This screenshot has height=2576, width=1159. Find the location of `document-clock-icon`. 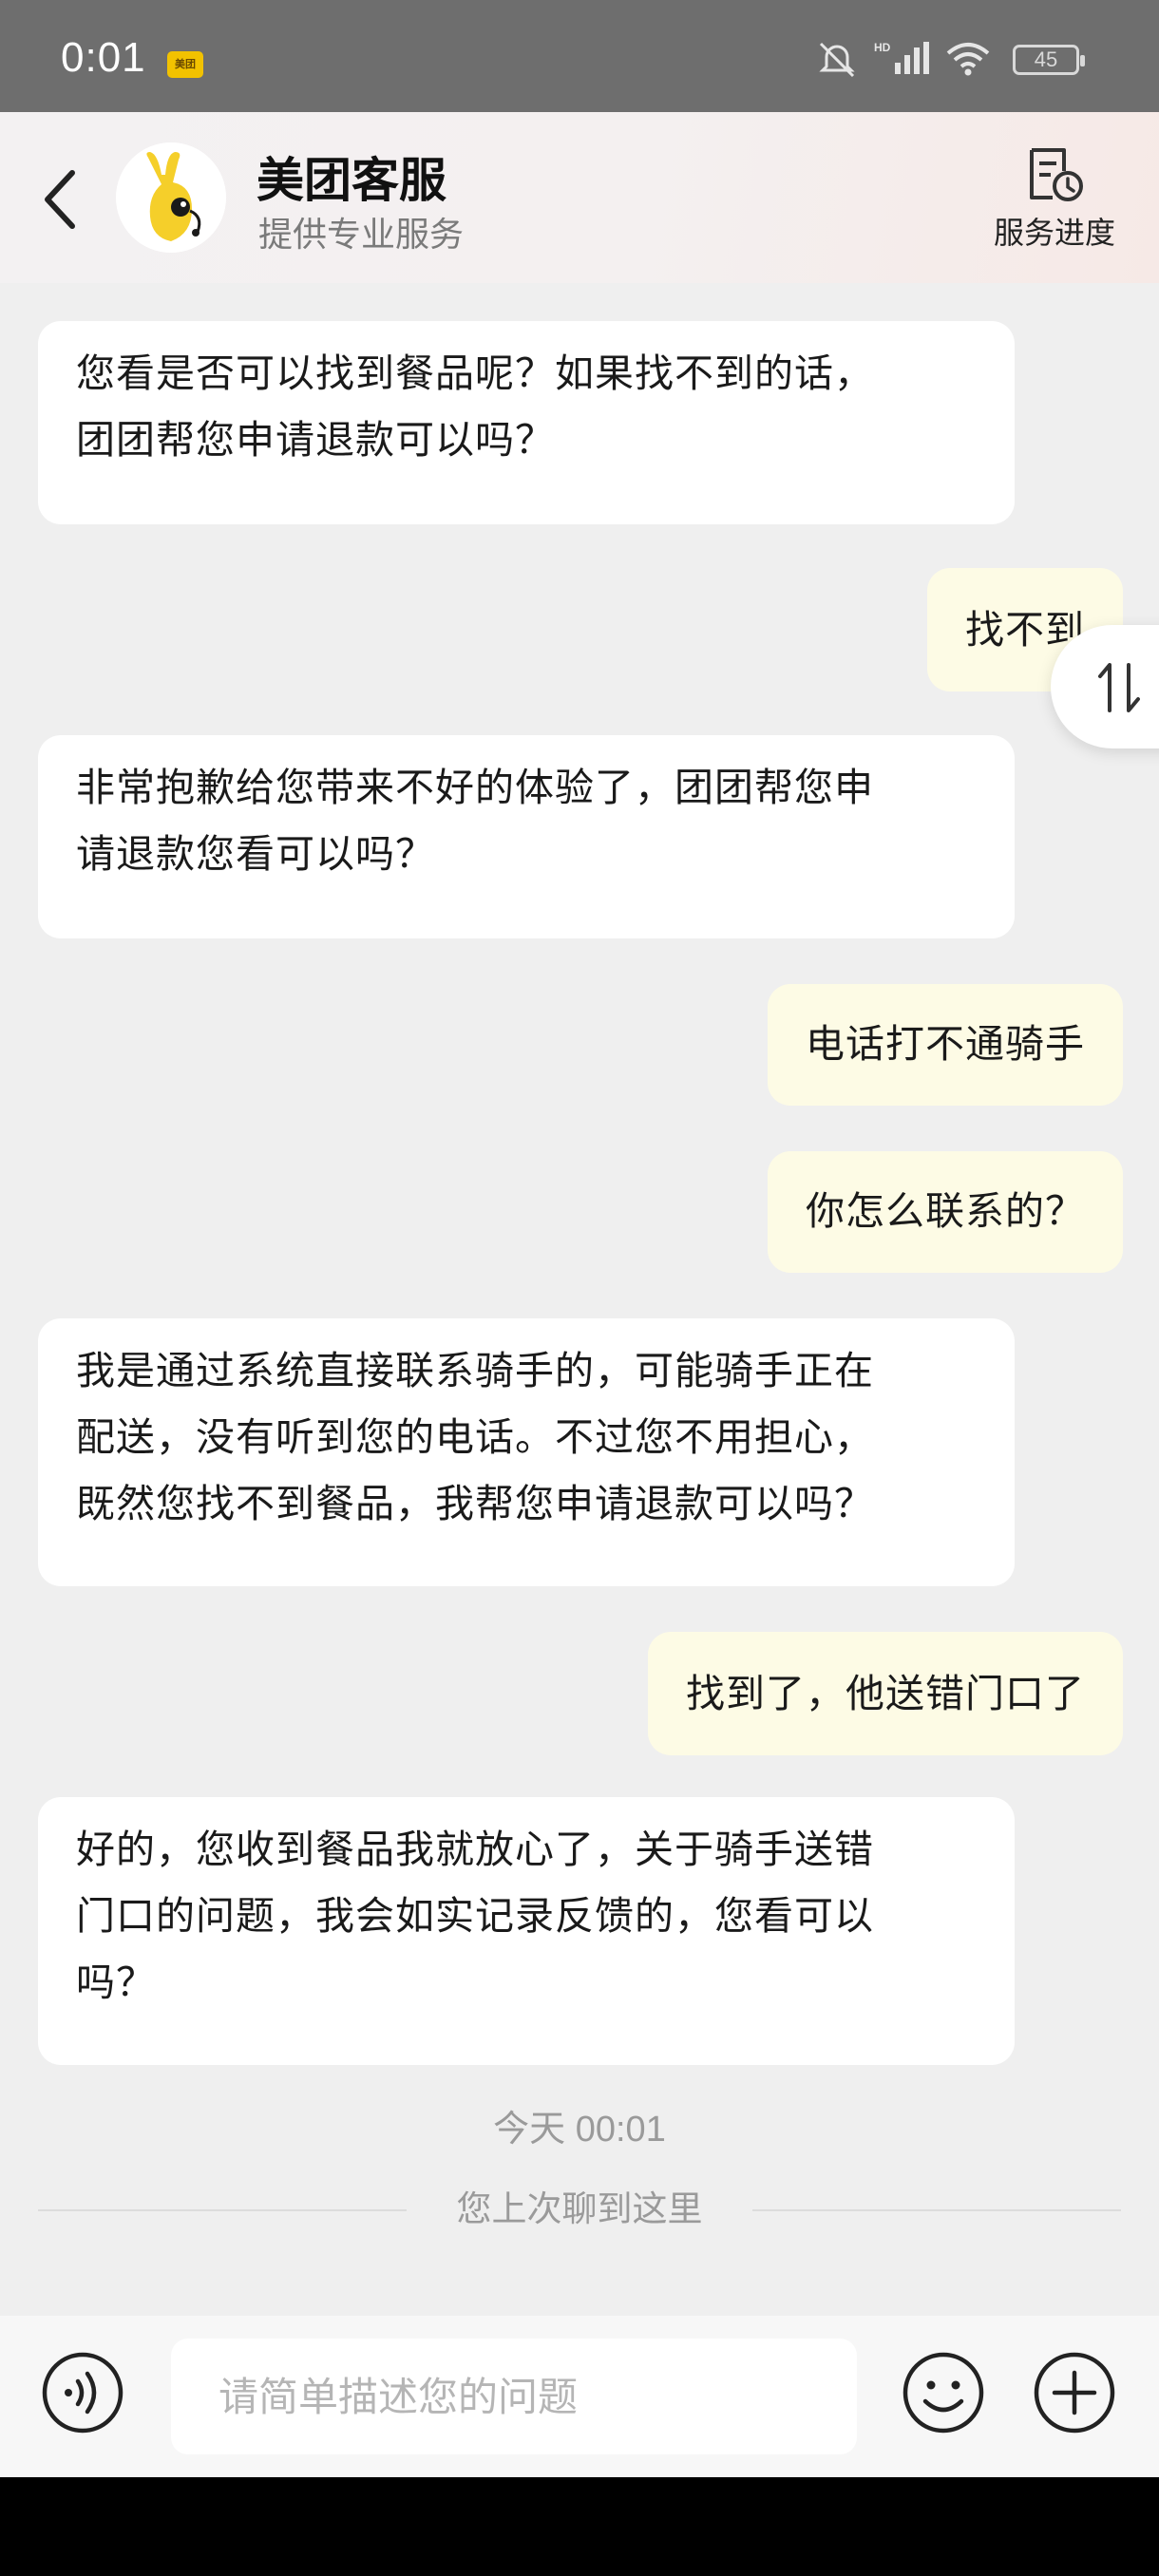

document-clock-icon is located at coordinates (1056, 174).